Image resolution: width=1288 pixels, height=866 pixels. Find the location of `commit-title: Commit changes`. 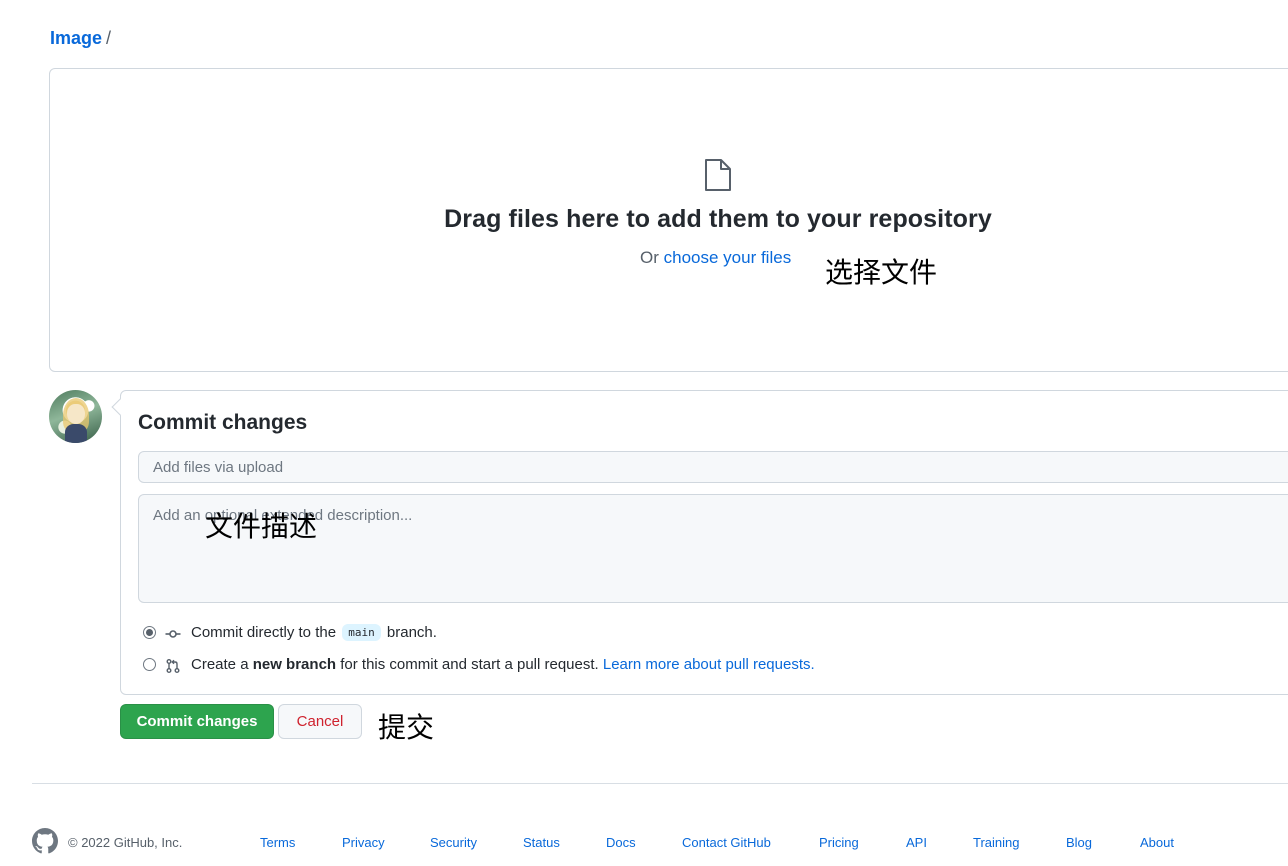

commit-title: Commit changes is located at coordinates (223, 422).